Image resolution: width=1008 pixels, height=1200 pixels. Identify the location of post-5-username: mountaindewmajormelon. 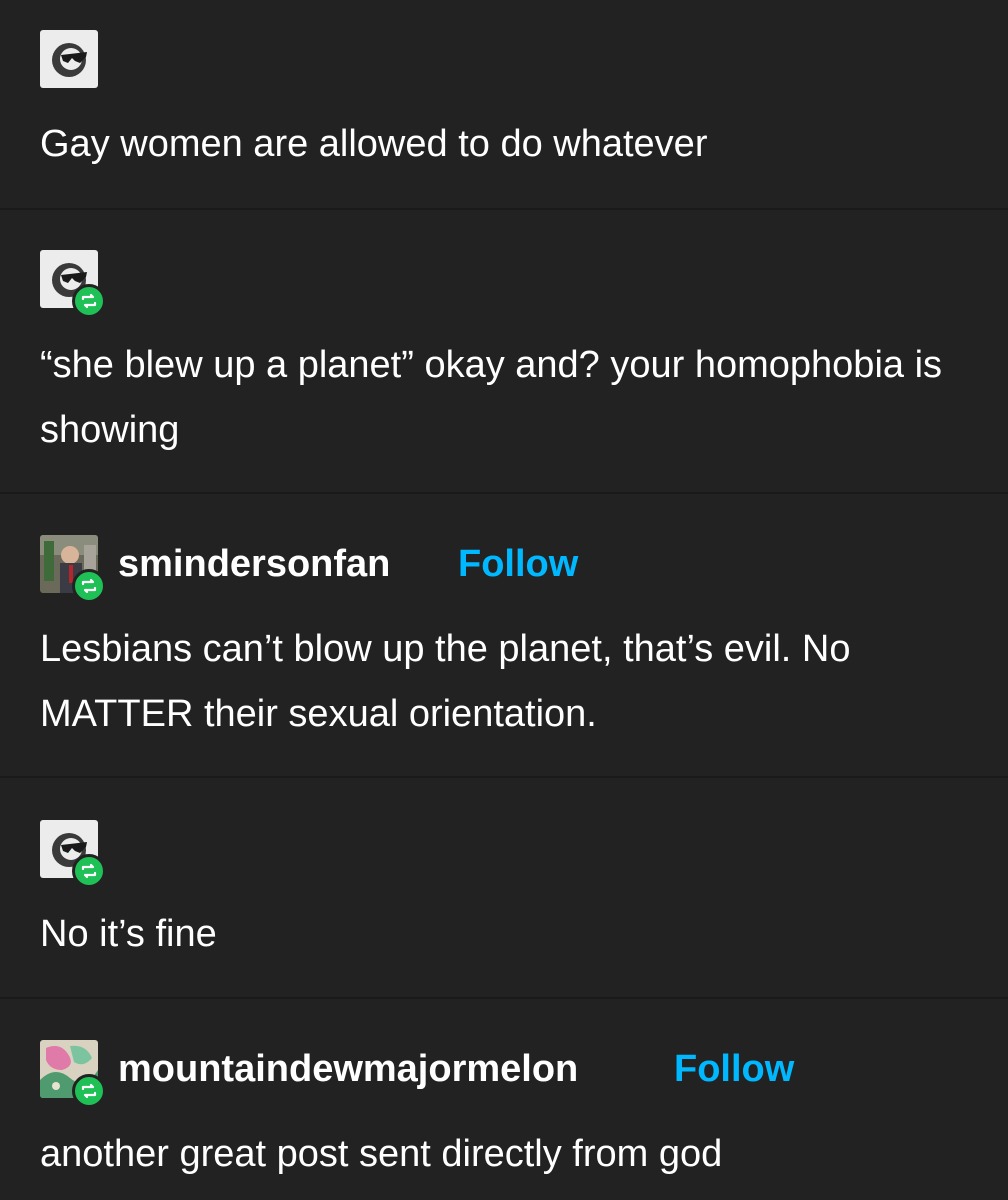
(348, 1069).